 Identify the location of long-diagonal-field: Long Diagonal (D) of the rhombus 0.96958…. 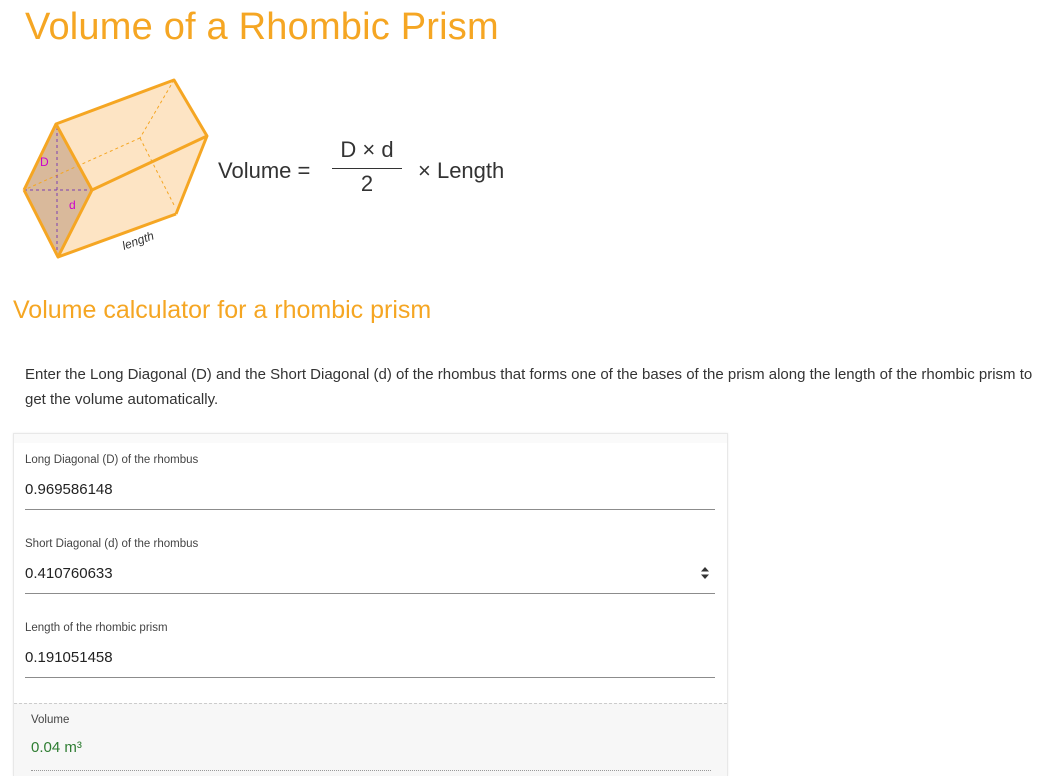
(370, 482).